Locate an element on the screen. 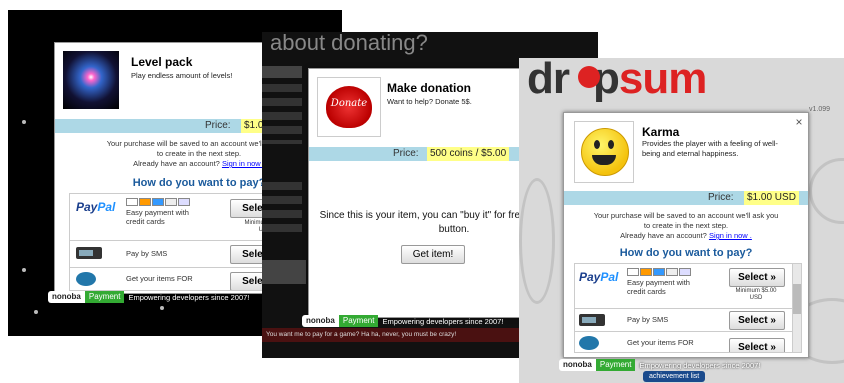 This screenshot has height=383, width=844. payment-method-free: Get your items FOR Select » is located at coordinates (683, 342).